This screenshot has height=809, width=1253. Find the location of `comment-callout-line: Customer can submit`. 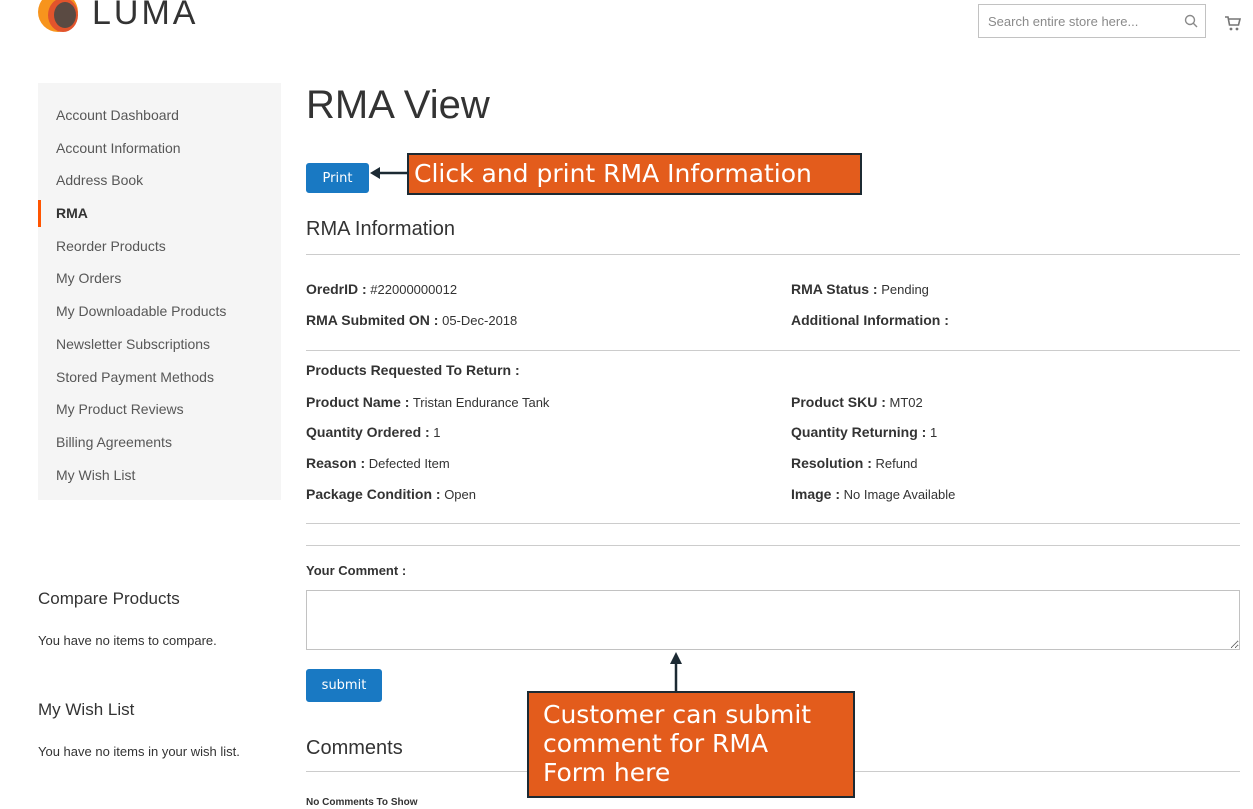

comment-callout-line: Customer can submit is located at coordinates (677, 714).